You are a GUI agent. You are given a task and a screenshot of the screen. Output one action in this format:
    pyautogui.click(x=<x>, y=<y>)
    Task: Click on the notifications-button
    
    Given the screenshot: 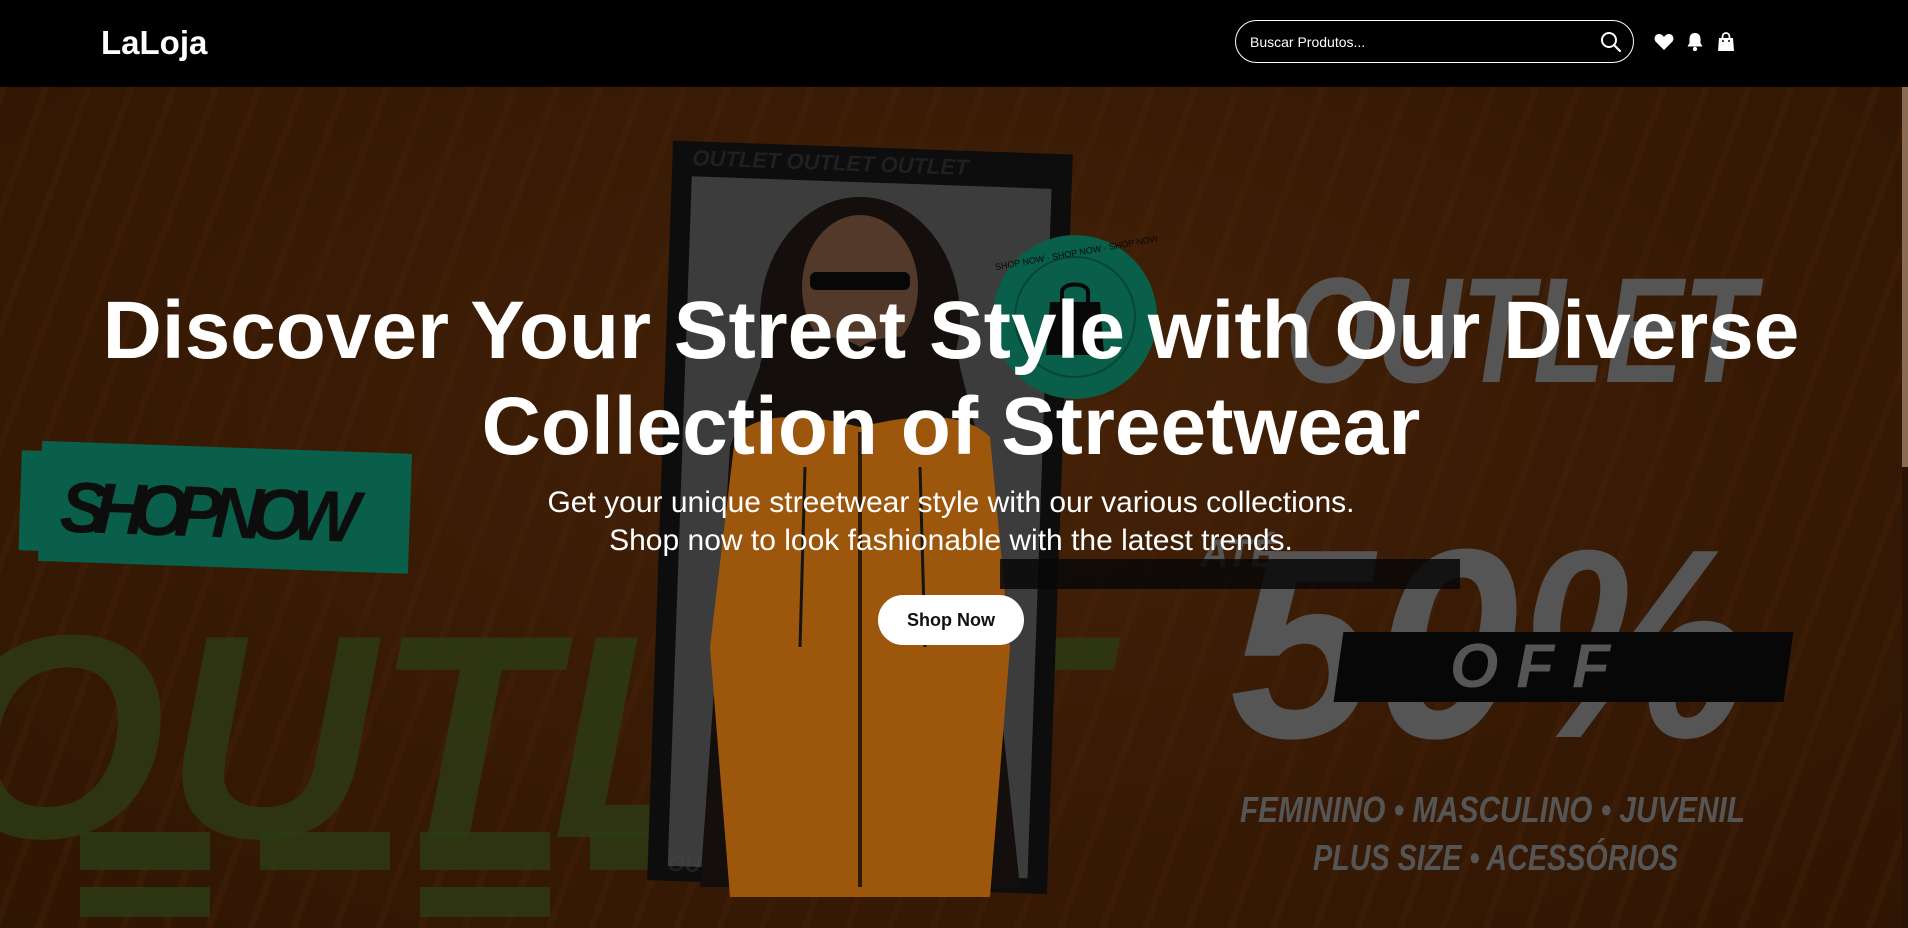 What is the action you would take?
    pyautogui.click(x=1695, y=42)
    